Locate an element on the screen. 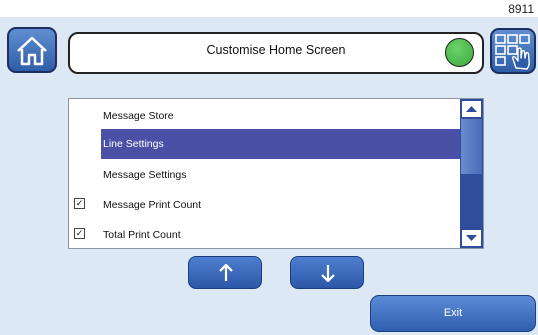 This screenshot has height=335, width=538. list-item-label: Message Print Count is located at coordinates (152, 205).